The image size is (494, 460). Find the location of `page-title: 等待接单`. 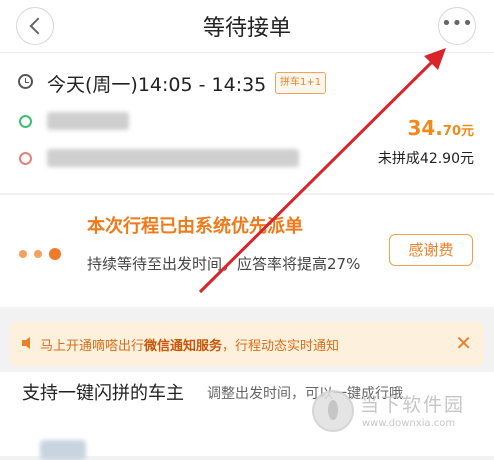

page-title: 等待接单 is located at coordinates (246, 28).